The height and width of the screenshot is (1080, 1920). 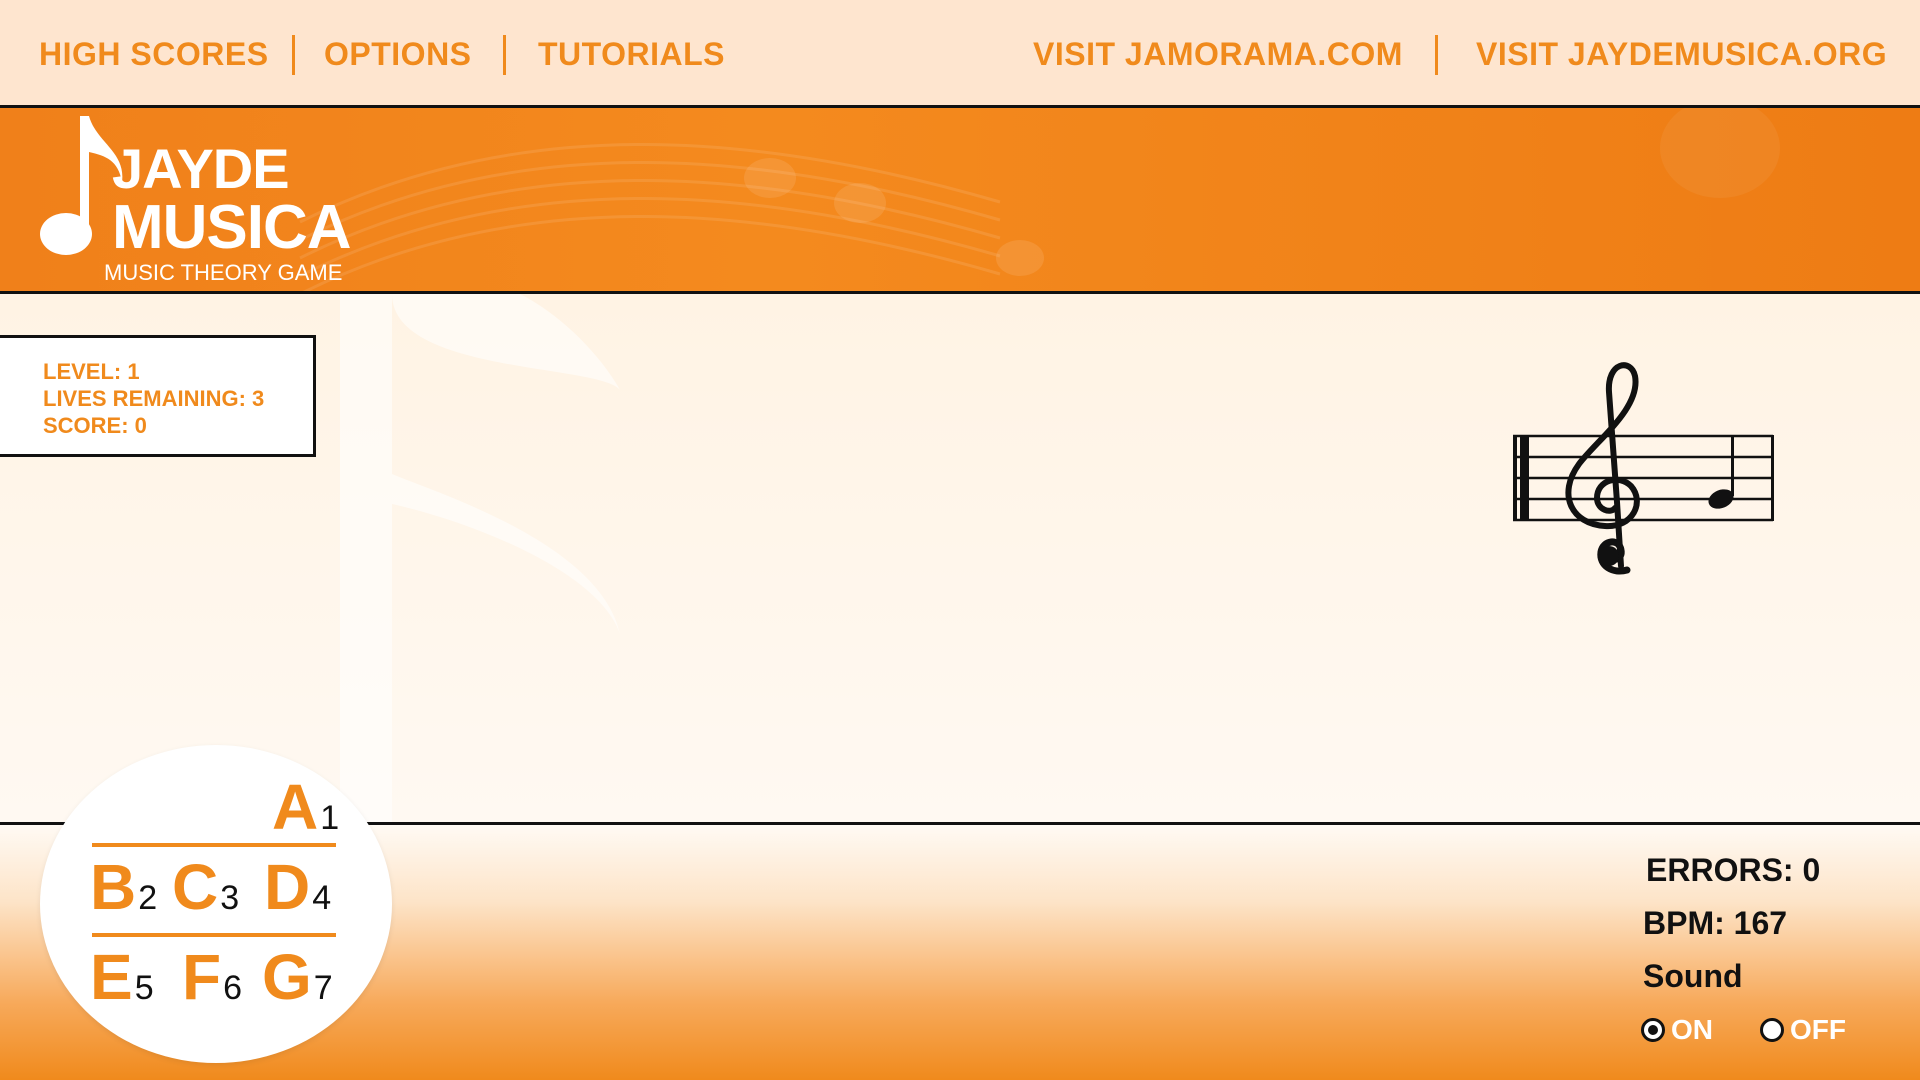 I want to click on visit-jamorama-link: VISIT JAMORAMA.COM, so click(x=1218, y=54).